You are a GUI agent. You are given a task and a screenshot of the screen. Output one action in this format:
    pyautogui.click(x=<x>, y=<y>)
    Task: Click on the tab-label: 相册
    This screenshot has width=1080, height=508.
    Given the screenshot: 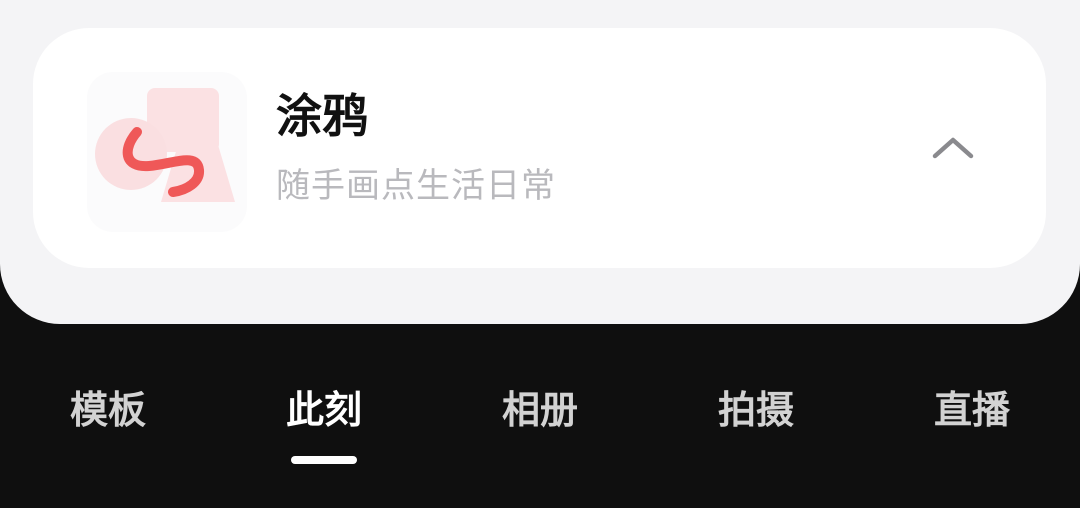 What is the action you would take?
    pyautogui.click(x=539, y=410)
    